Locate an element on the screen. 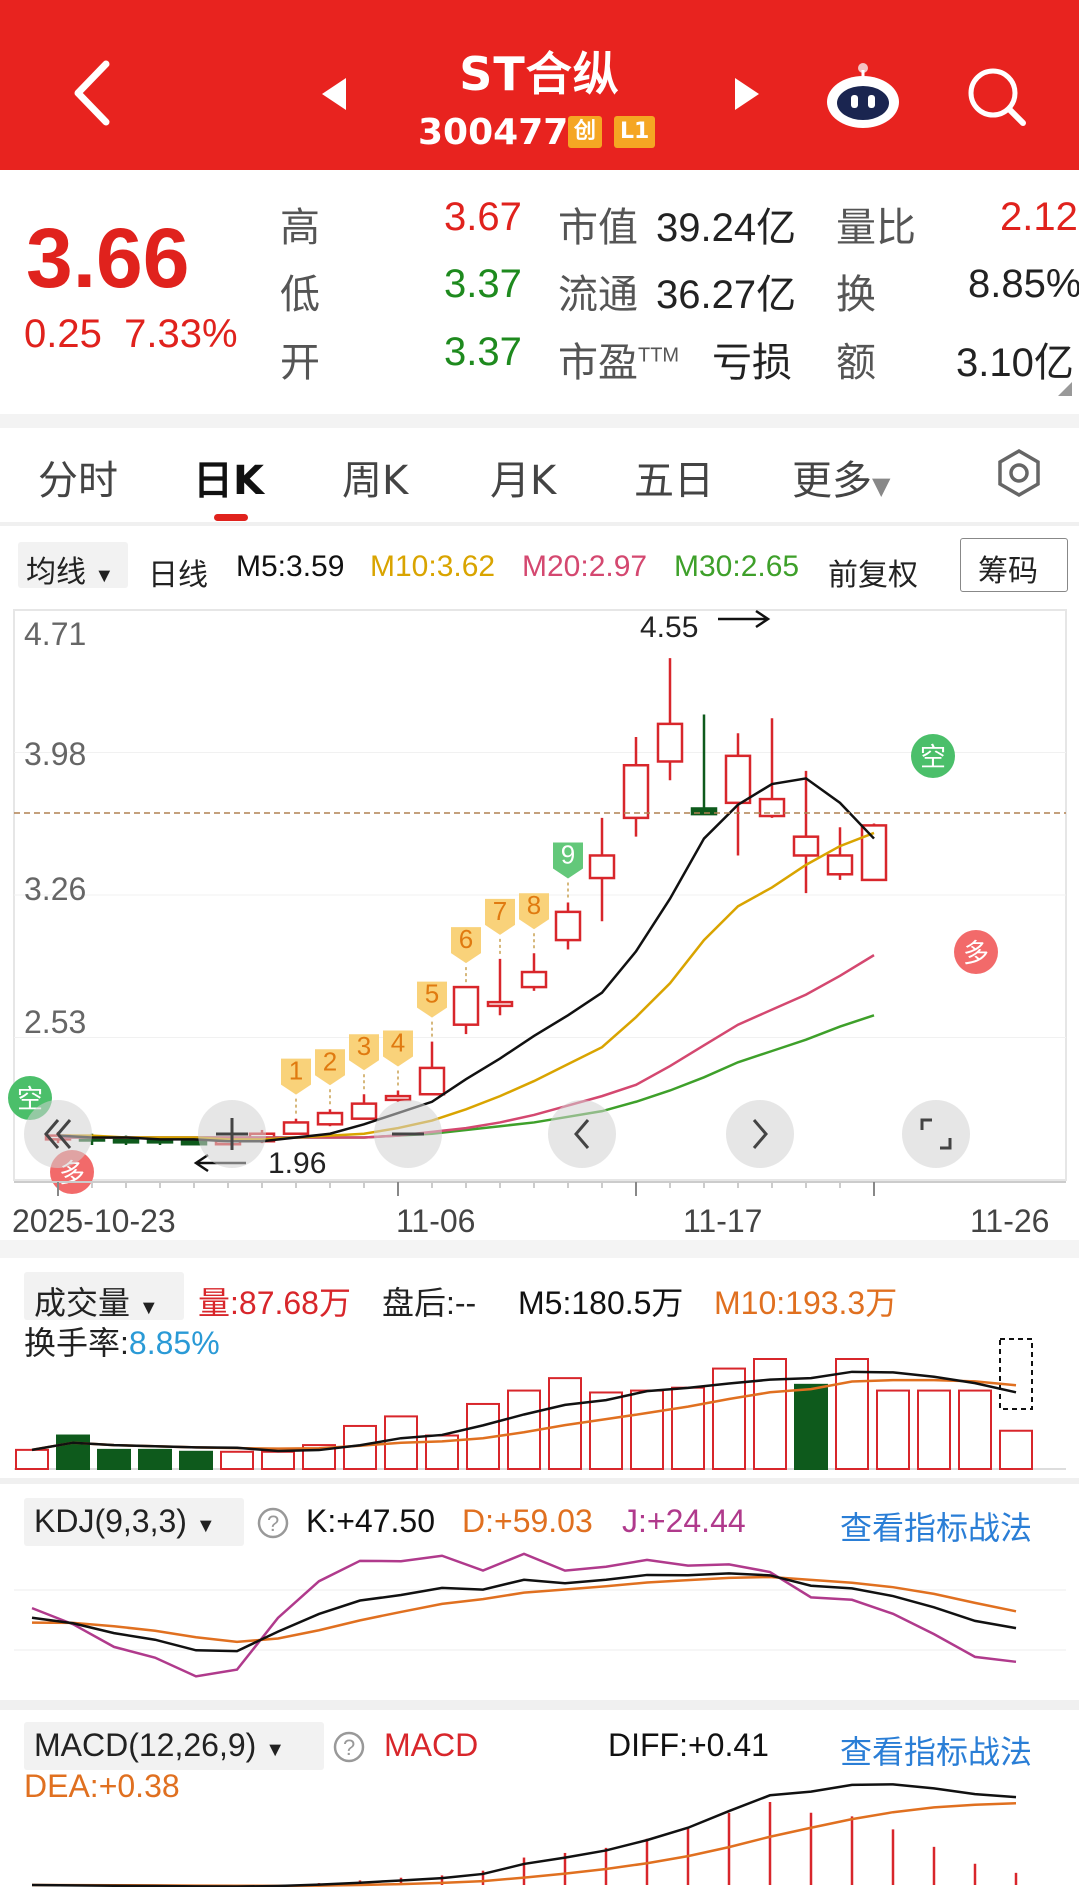  settings-hexagon-icon is located at coordinates (1019, 473).